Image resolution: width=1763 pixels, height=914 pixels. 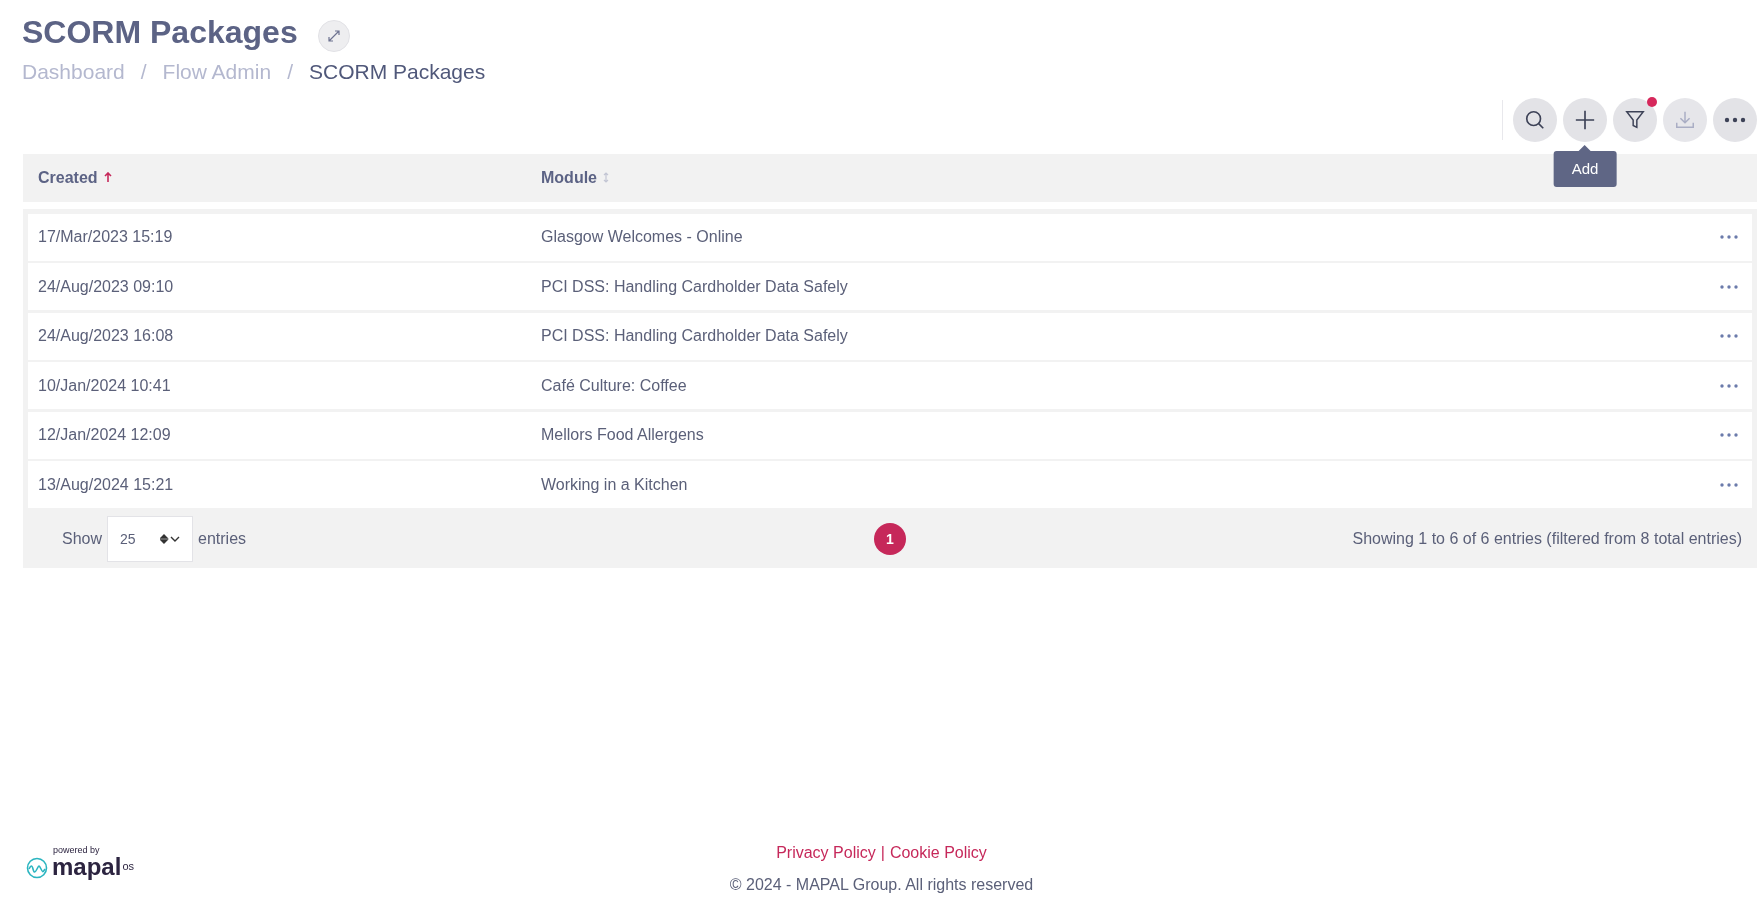 I want to click on expand-button, so click(x=333, y=36).